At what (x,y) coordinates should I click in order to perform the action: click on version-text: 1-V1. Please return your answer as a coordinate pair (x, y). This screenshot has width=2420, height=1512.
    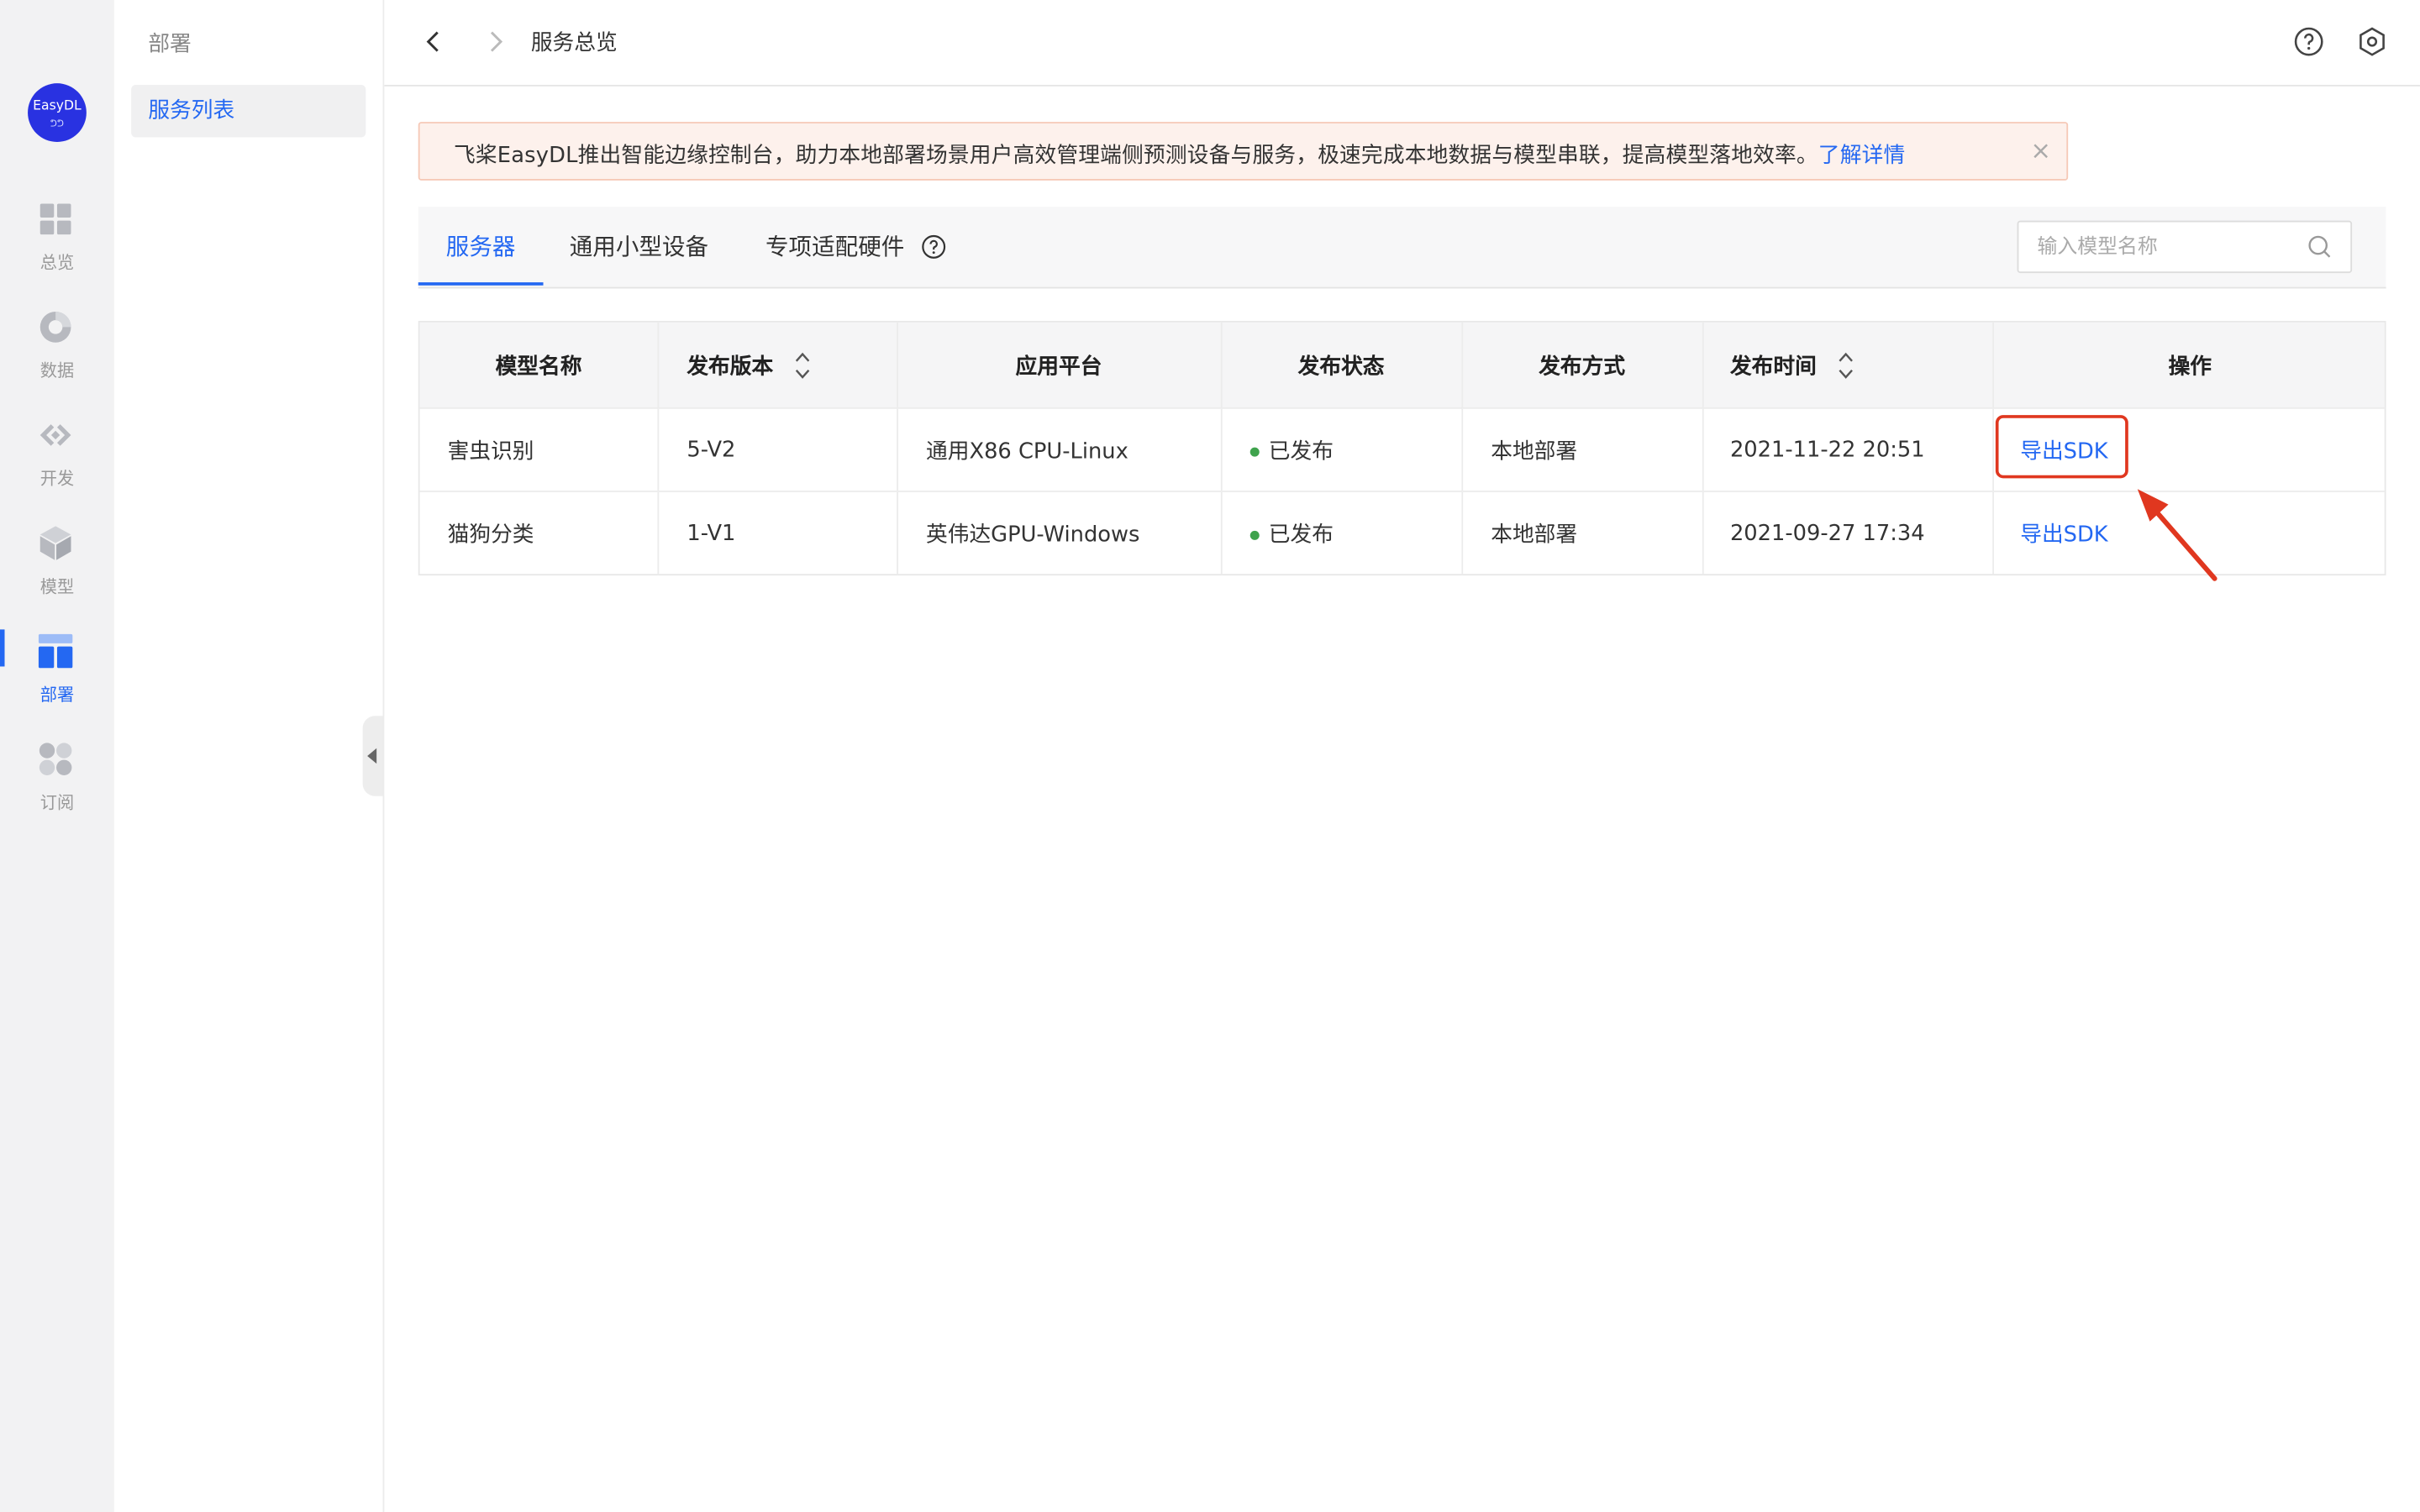
    Looking at the image, I should click on (711, 533).